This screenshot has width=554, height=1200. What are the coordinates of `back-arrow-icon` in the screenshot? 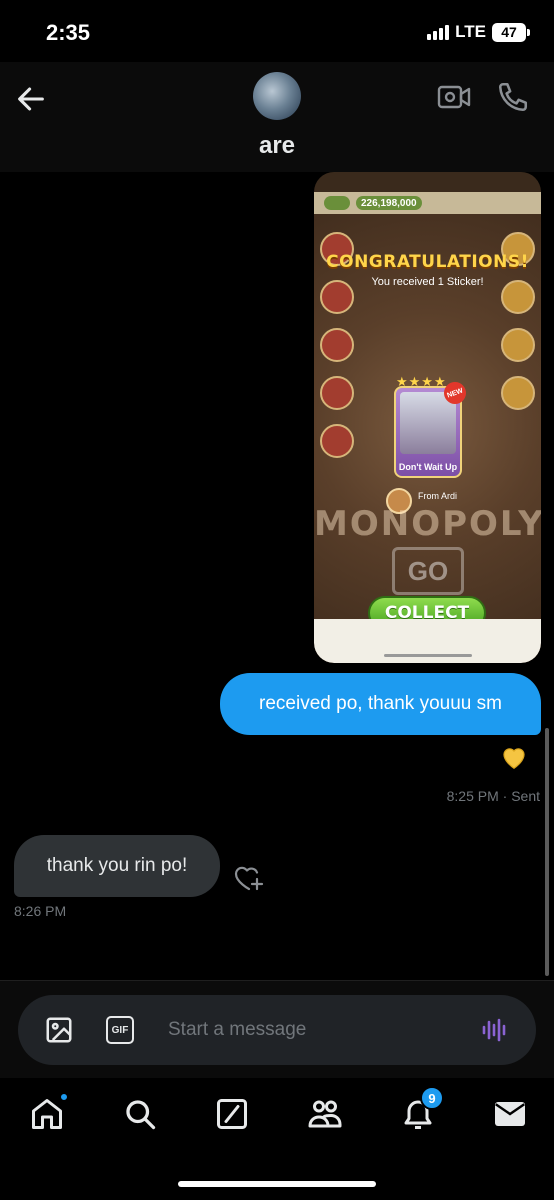 It's located at (31, 99).